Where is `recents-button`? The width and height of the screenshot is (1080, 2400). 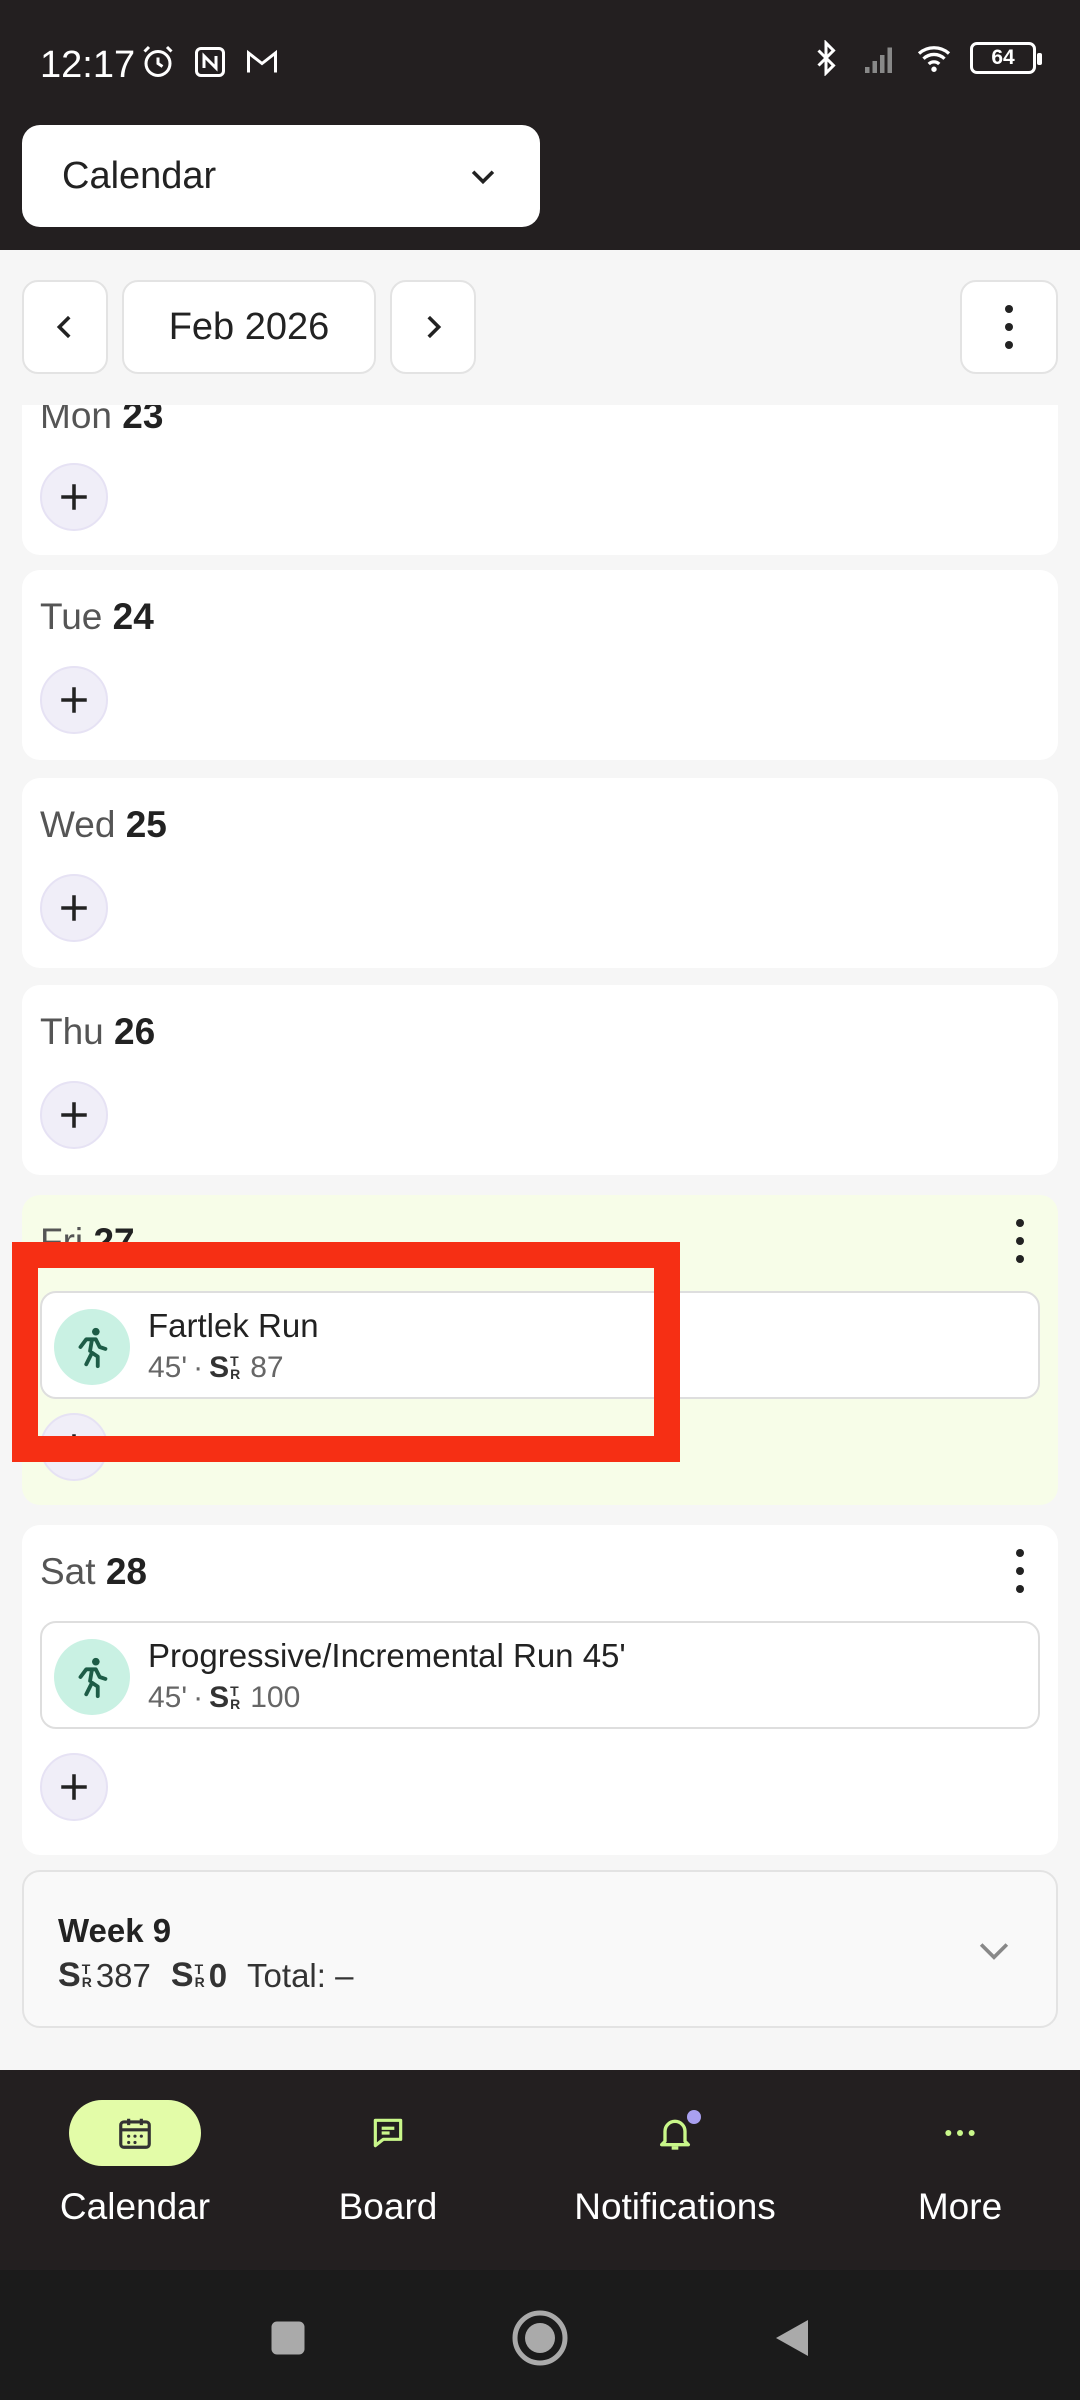 recents-button is located at coordinates (288, 2338).